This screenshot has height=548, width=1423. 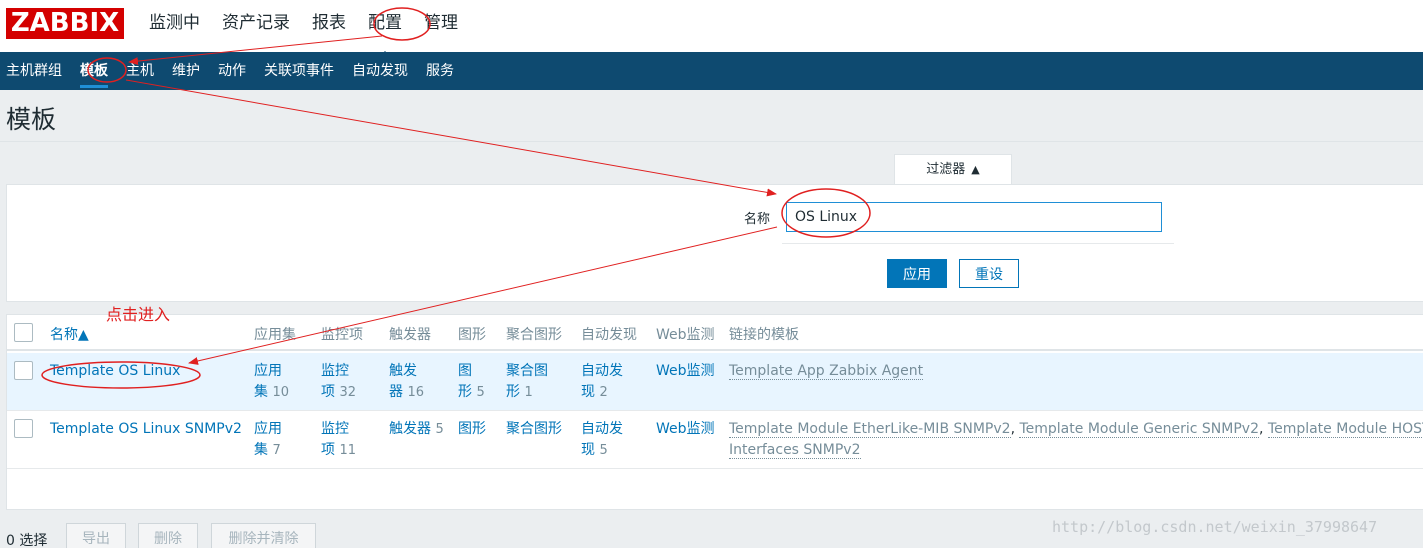 What do you see at coordinates (263, 535) in the screenshot?
I see `delete-and-clear-button: 删除并清除` at bounding box center [263, 535].